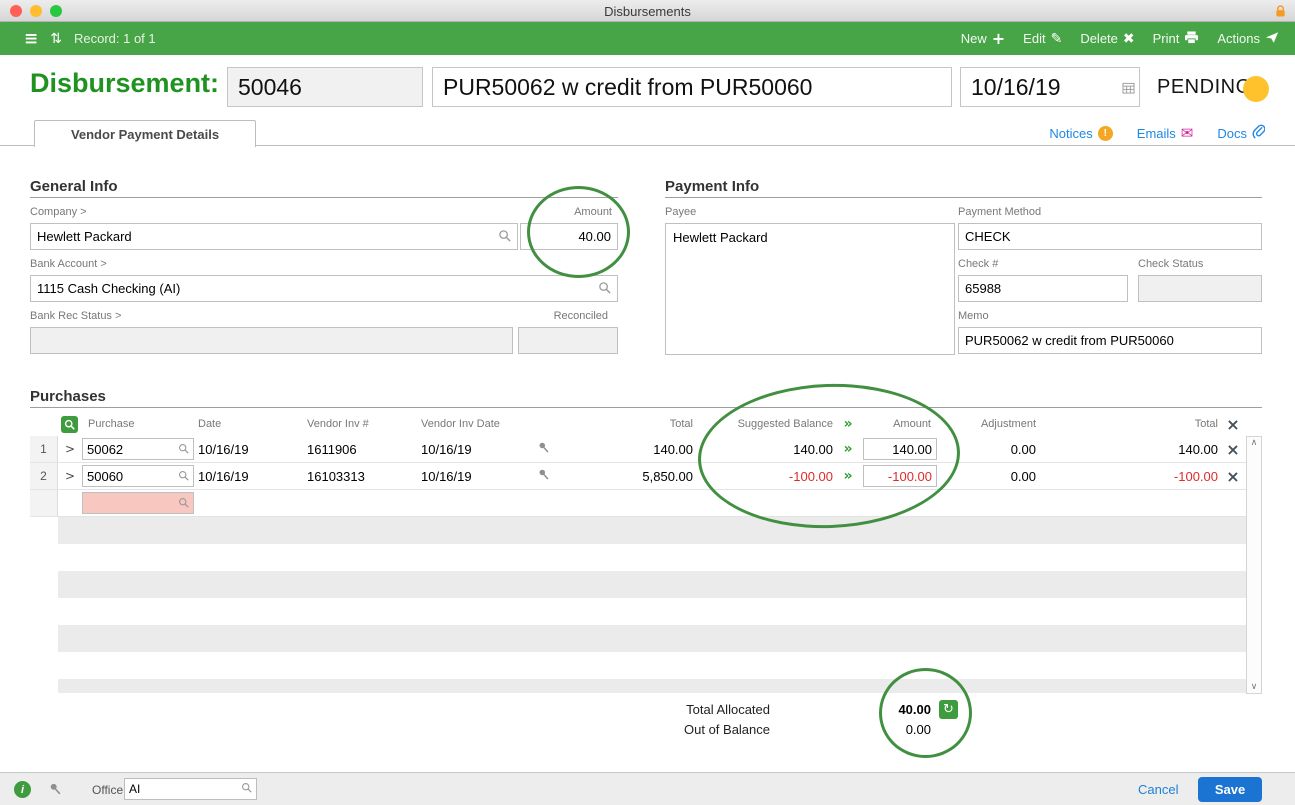  What do you see at coordinates (1254, 565) in the screenshot?
I see `table-scrollbar: ∧ ∨` at bounding box center [1254, 565].